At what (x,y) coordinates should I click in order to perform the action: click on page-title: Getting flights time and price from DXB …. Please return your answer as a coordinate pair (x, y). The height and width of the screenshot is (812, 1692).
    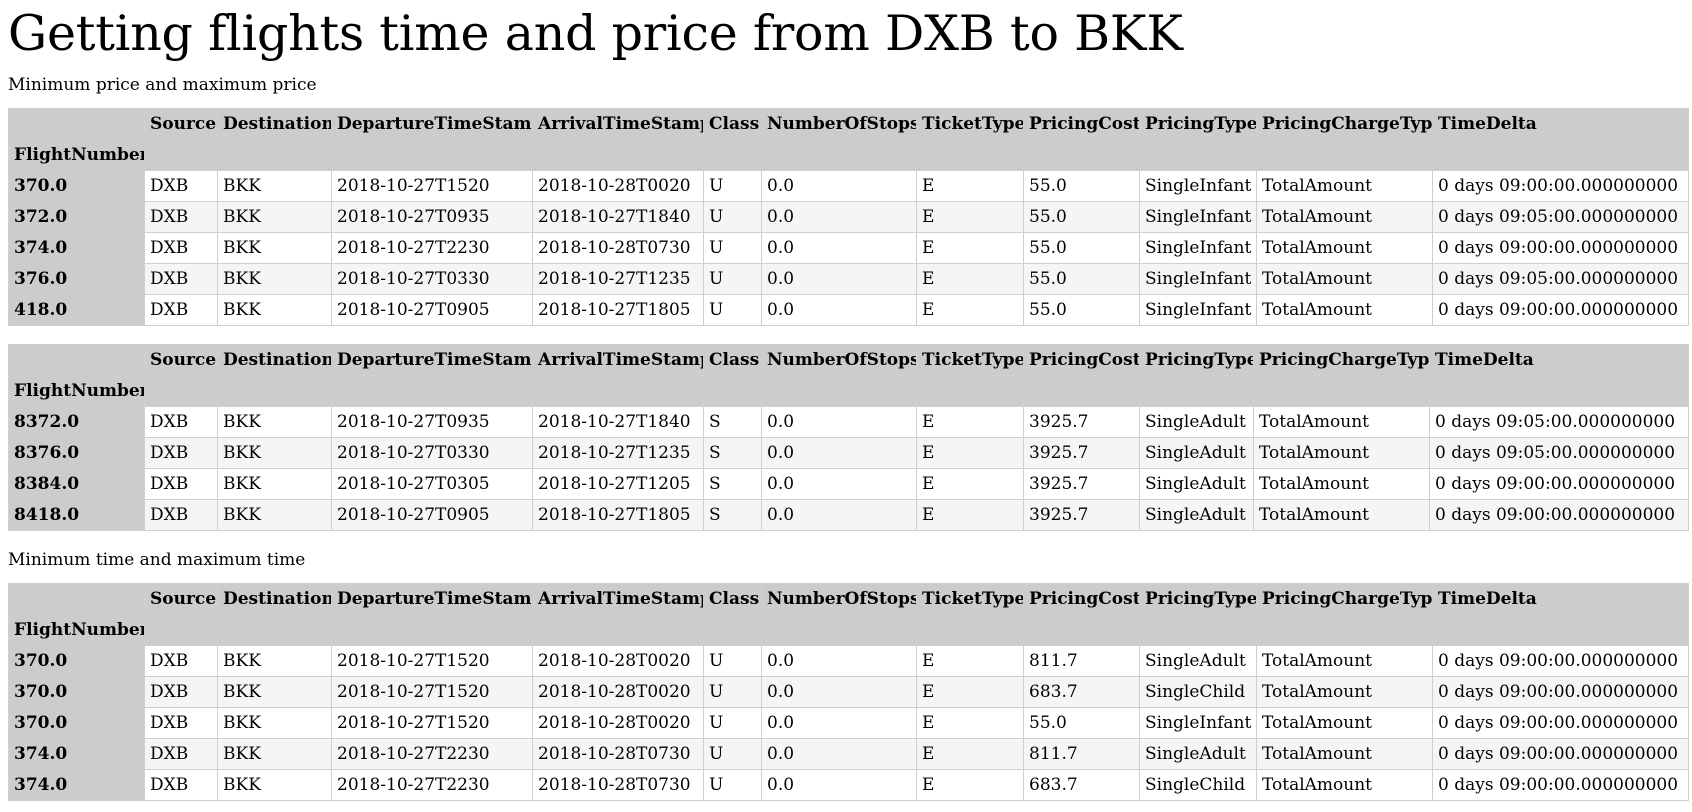
    Looking at the image, I should click on (595, 33).